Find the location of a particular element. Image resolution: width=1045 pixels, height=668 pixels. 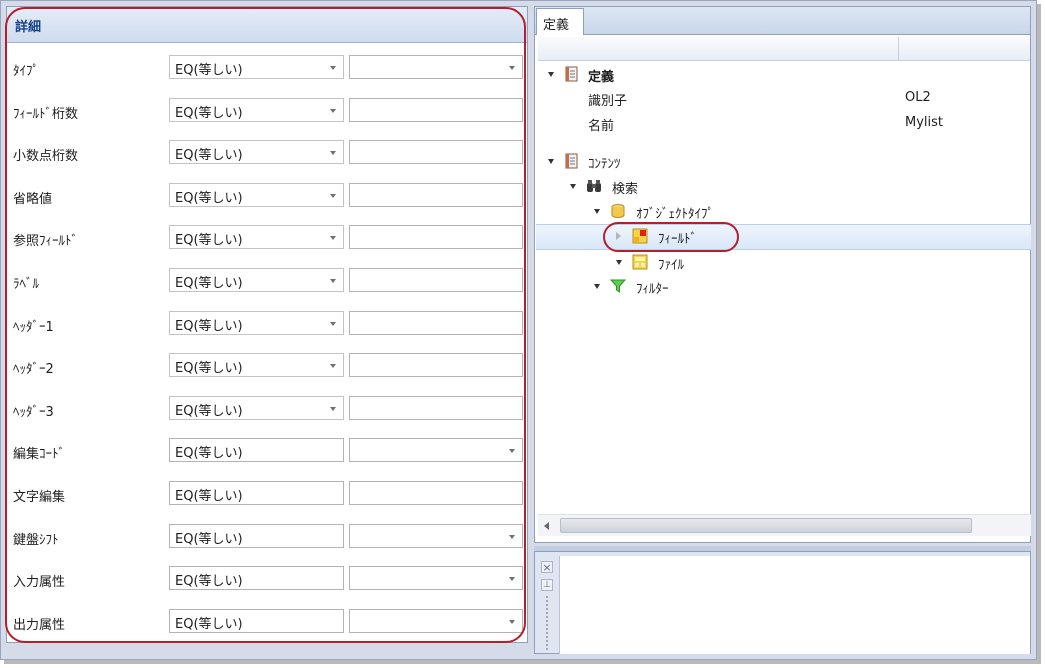

scroll-left-arrow-icon is located at coordinates (546, 526).